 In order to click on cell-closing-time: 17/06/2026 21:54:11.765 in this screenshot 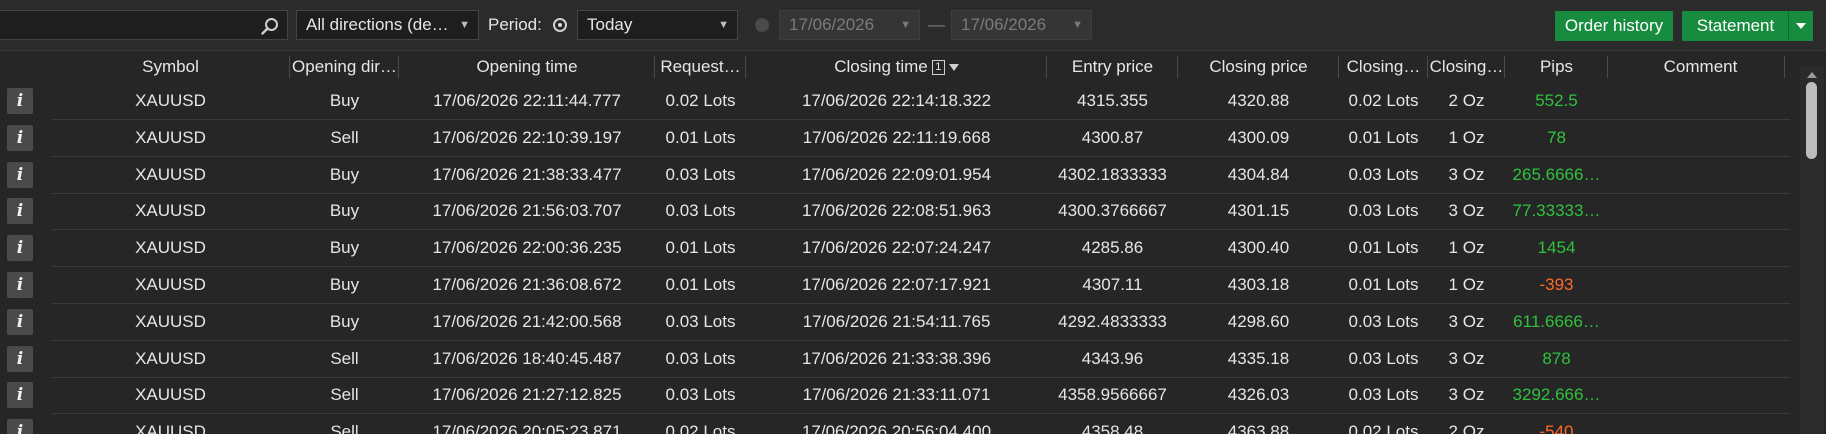, I will do `click(896, 321)`.